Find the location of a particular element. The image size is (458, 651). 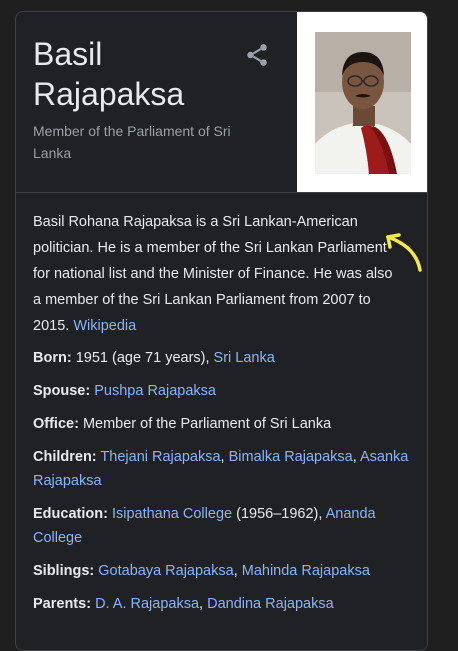

child-link: Thejani Rajapaksa is located at coordinates (160, 457).